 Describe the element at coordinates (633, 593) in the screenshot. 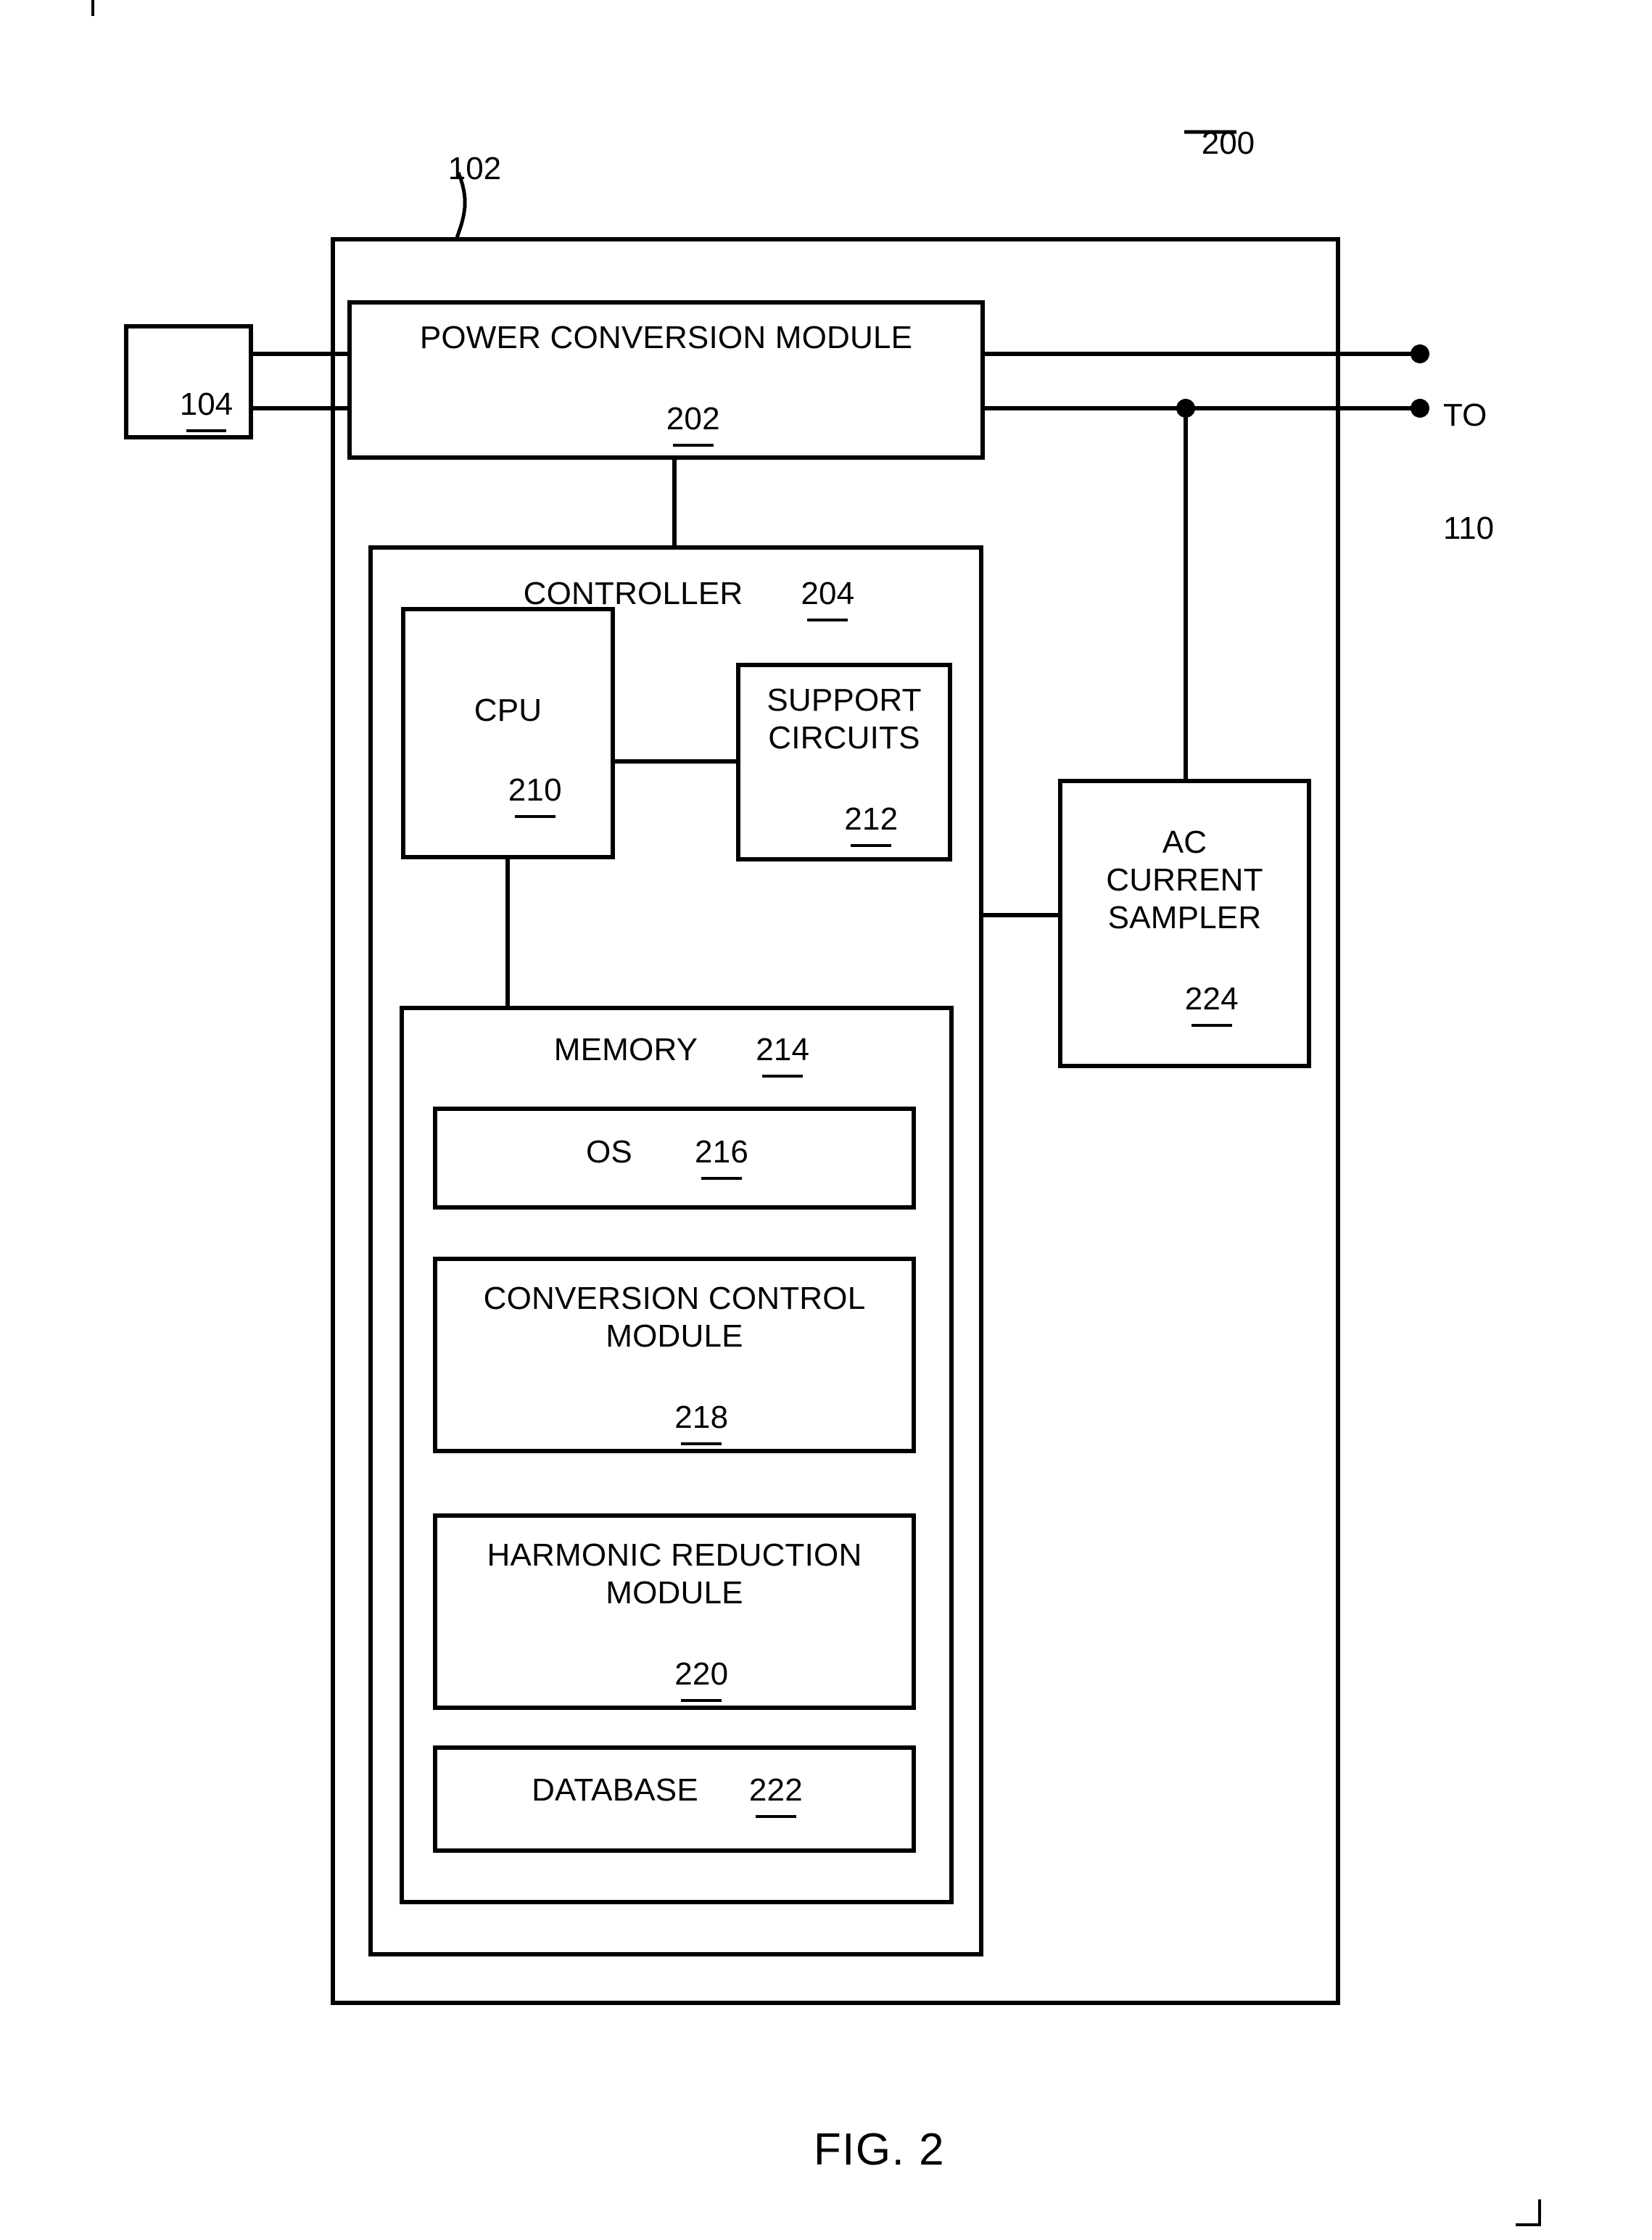

I see `block-204-title: CONTROLLER` at that location.